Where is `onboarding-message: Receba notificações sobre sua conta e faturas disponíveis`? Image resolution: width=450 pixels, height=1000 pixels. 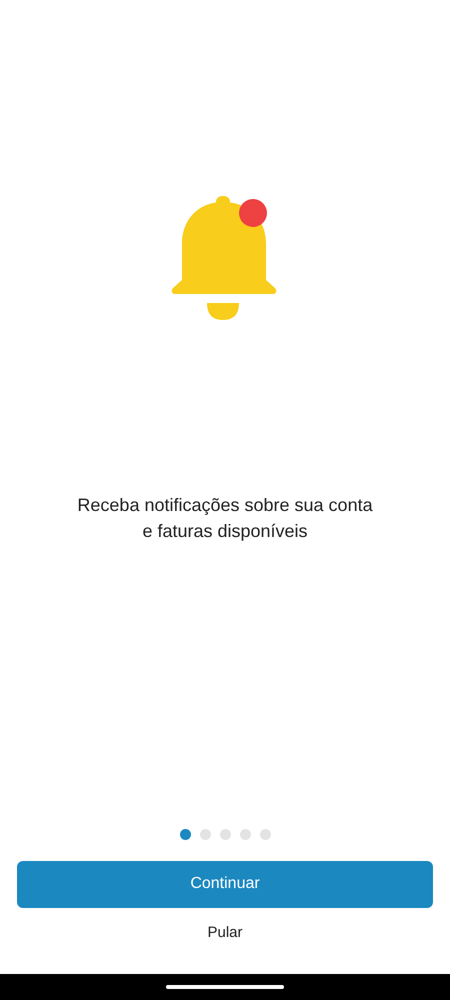 onboarding-message: Receba notificações sobre sua conta e faturas disponíveis is located at coordinates (225, 518).